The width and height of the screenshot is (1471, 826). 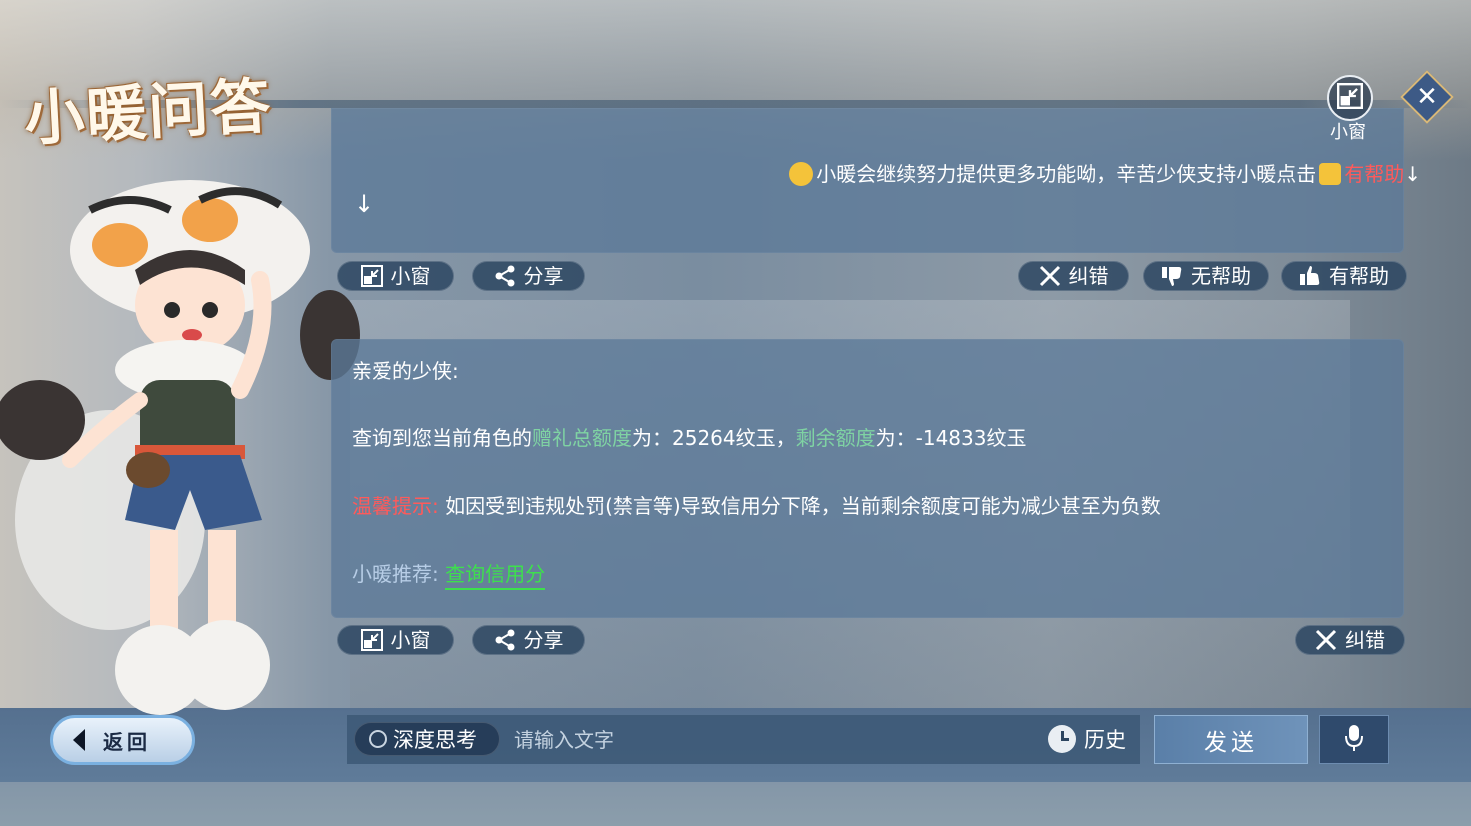 I want to click on message1-highlight: 有帮助, so click(x=1374, y=174).